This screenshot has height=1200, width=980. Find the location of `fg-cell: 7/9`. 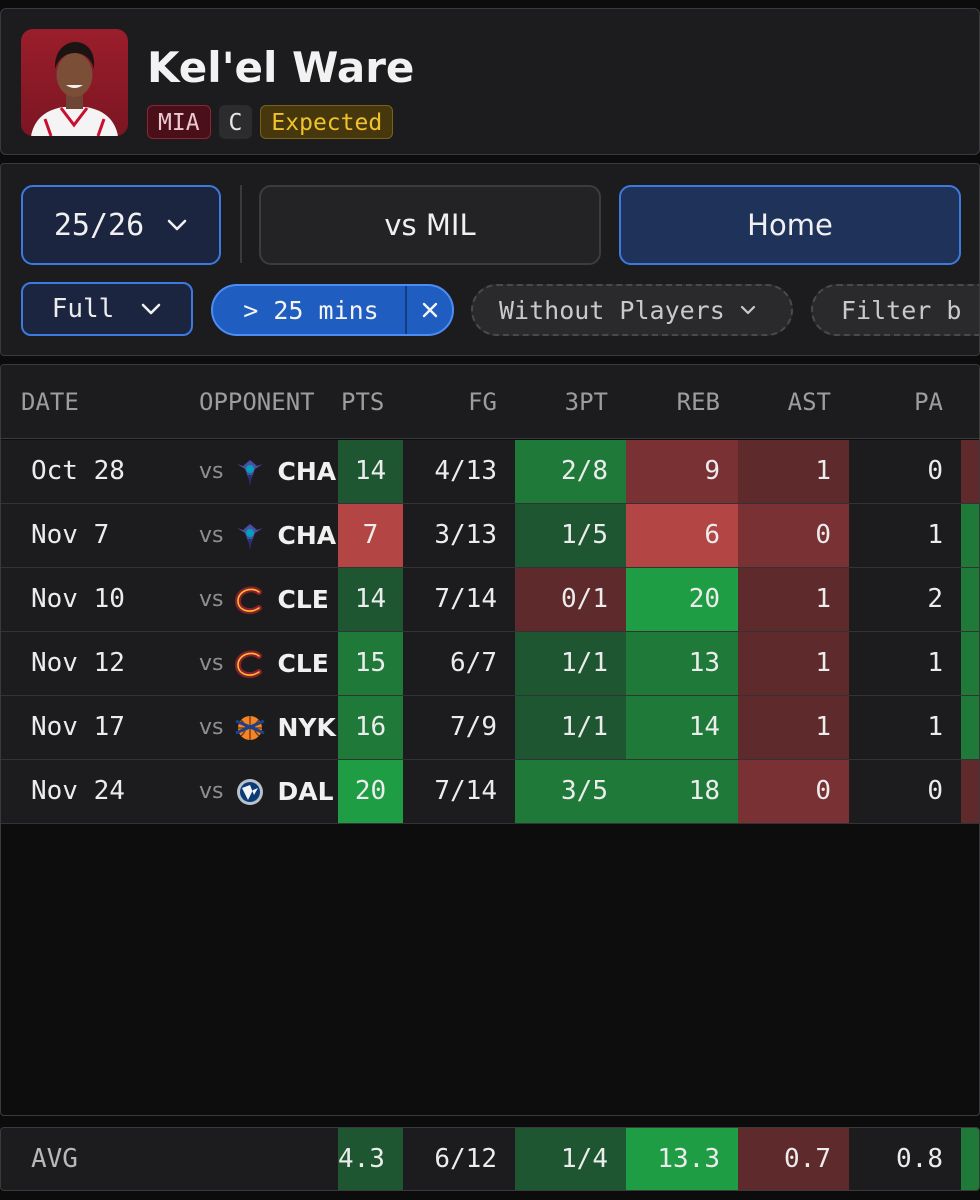

fg-cell: 7/9 is located at coordinates (473, 727).